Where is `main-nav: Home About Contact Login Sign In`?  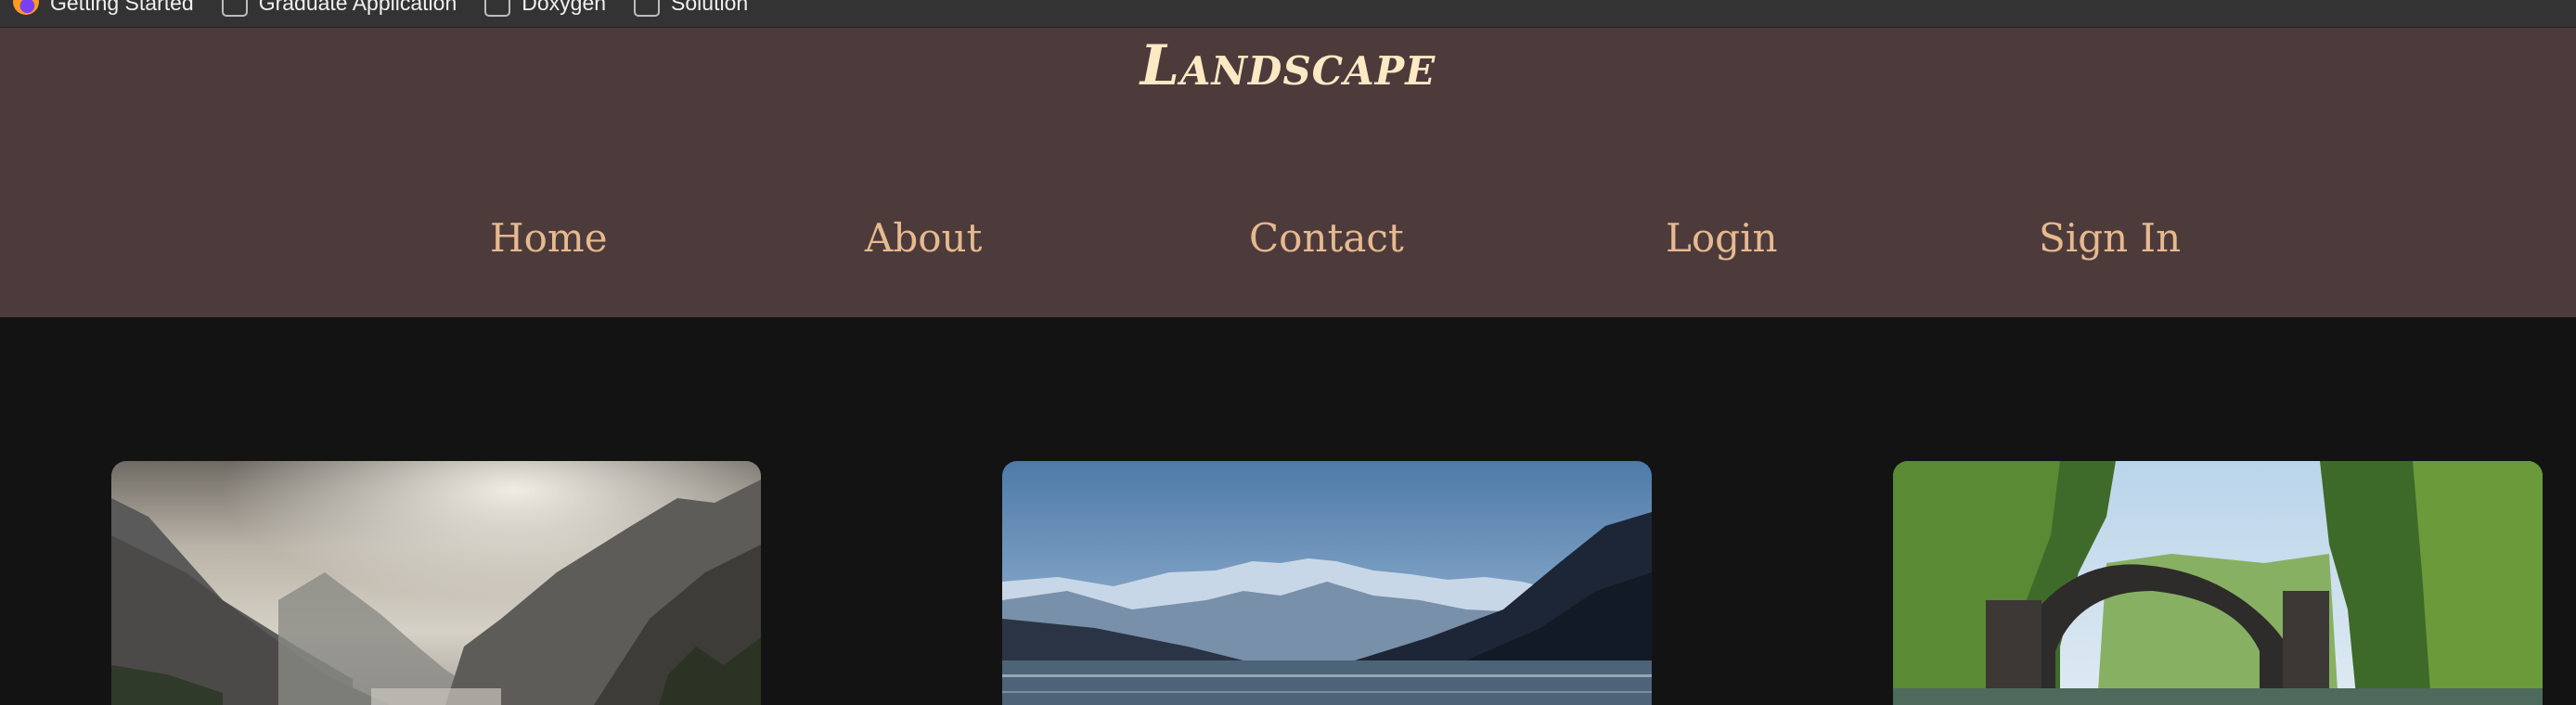
main-nav: Home About Contact Login Sign In is located at coordinates (1288, 243).